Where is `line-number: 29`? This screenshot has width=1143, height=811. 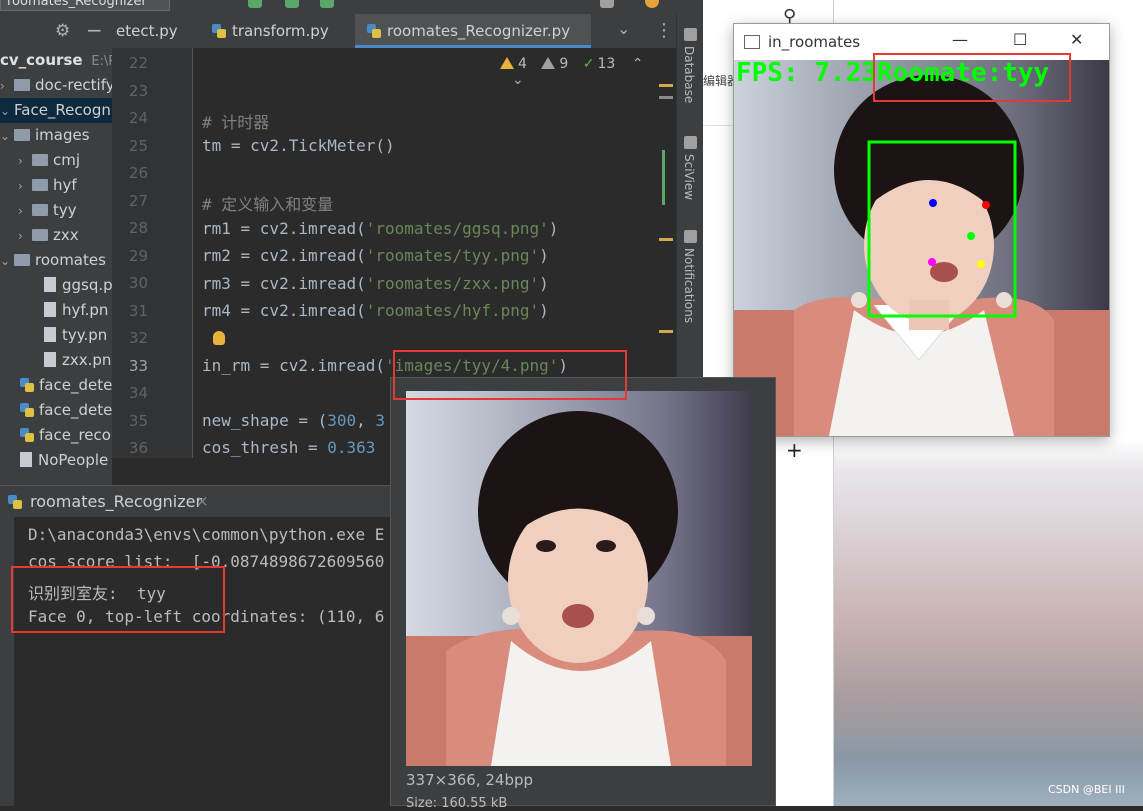 line-number: 29 is located at coordinates (138, 256).